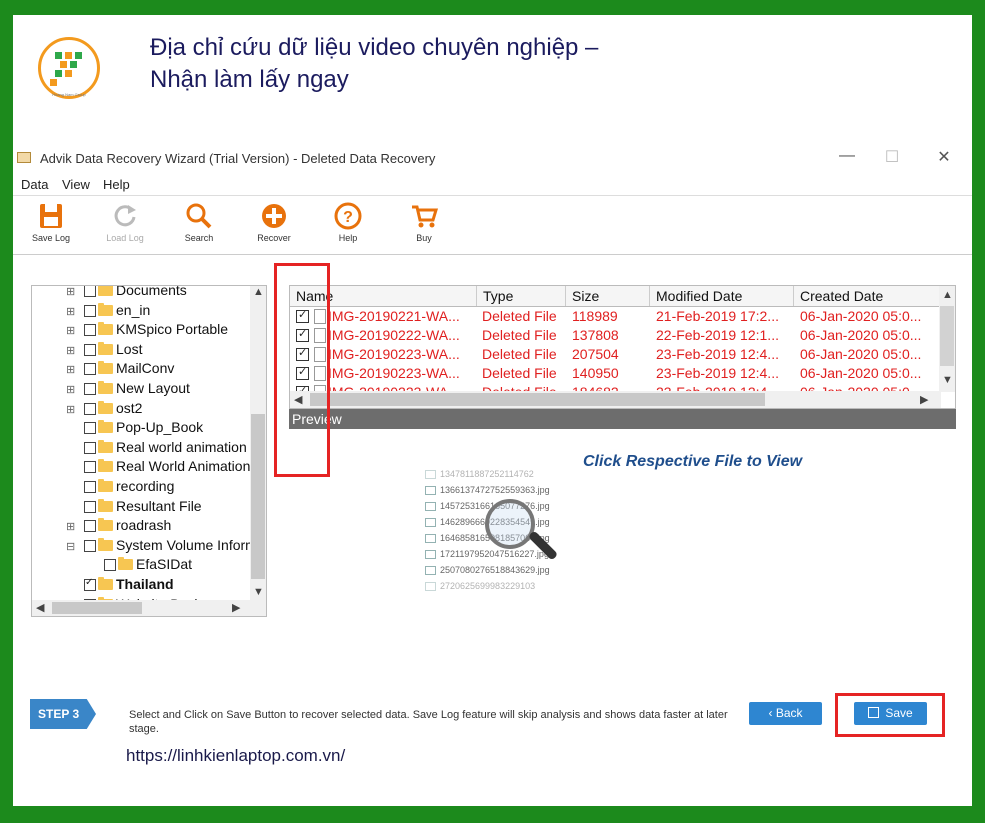 The height and width of the screenshot is (823, 985). I want to click on tree-vertical-thumb, so click(258, 496).